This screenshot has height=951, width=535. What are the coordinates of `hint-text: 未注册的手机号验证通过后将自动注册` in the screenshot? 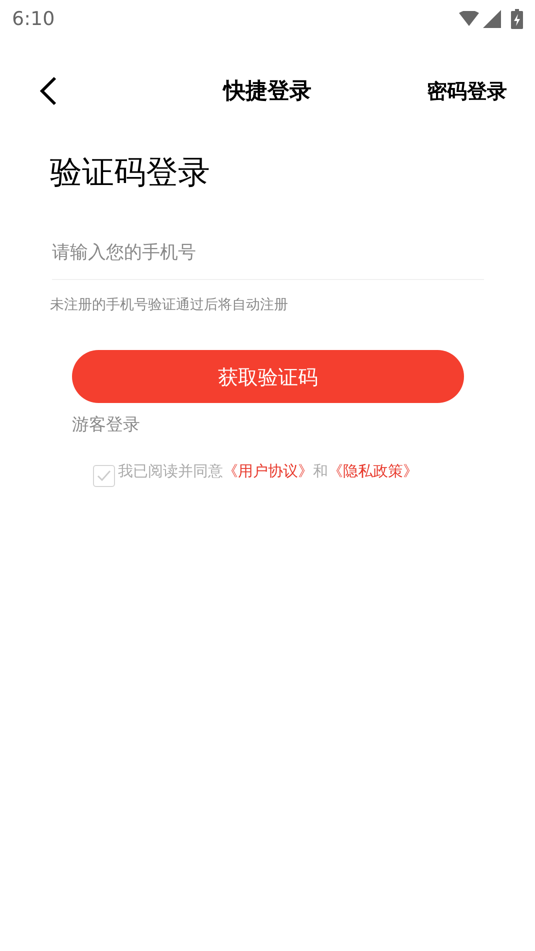 It's located at (169, 305).